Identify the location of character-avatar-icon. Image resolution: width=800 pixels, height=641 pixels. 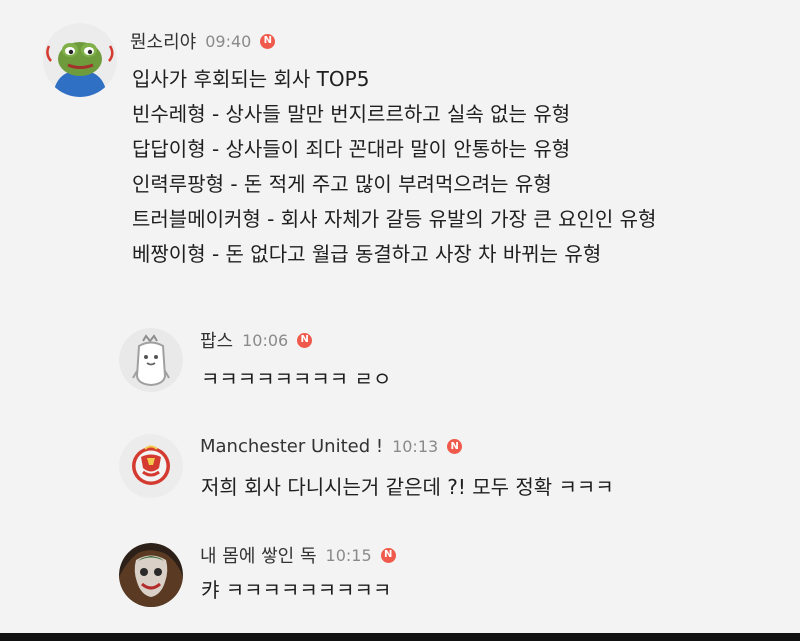
(151, 360).